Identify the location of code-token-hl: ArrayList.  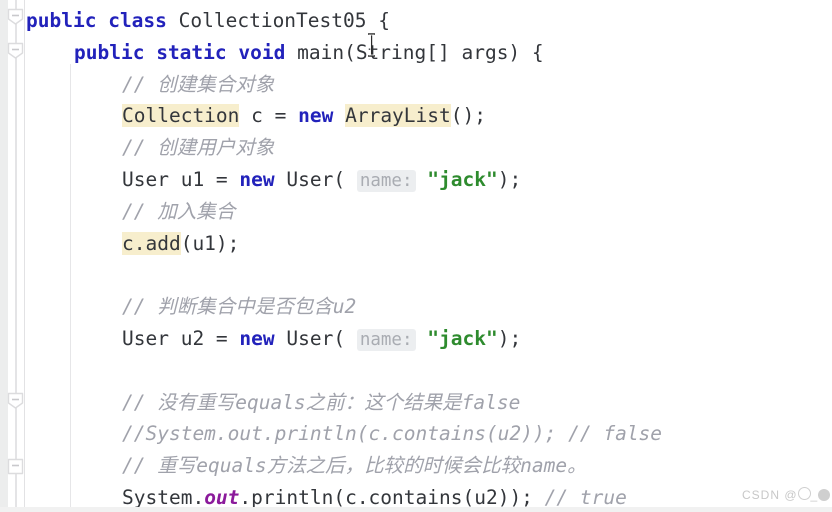
(398, 116).